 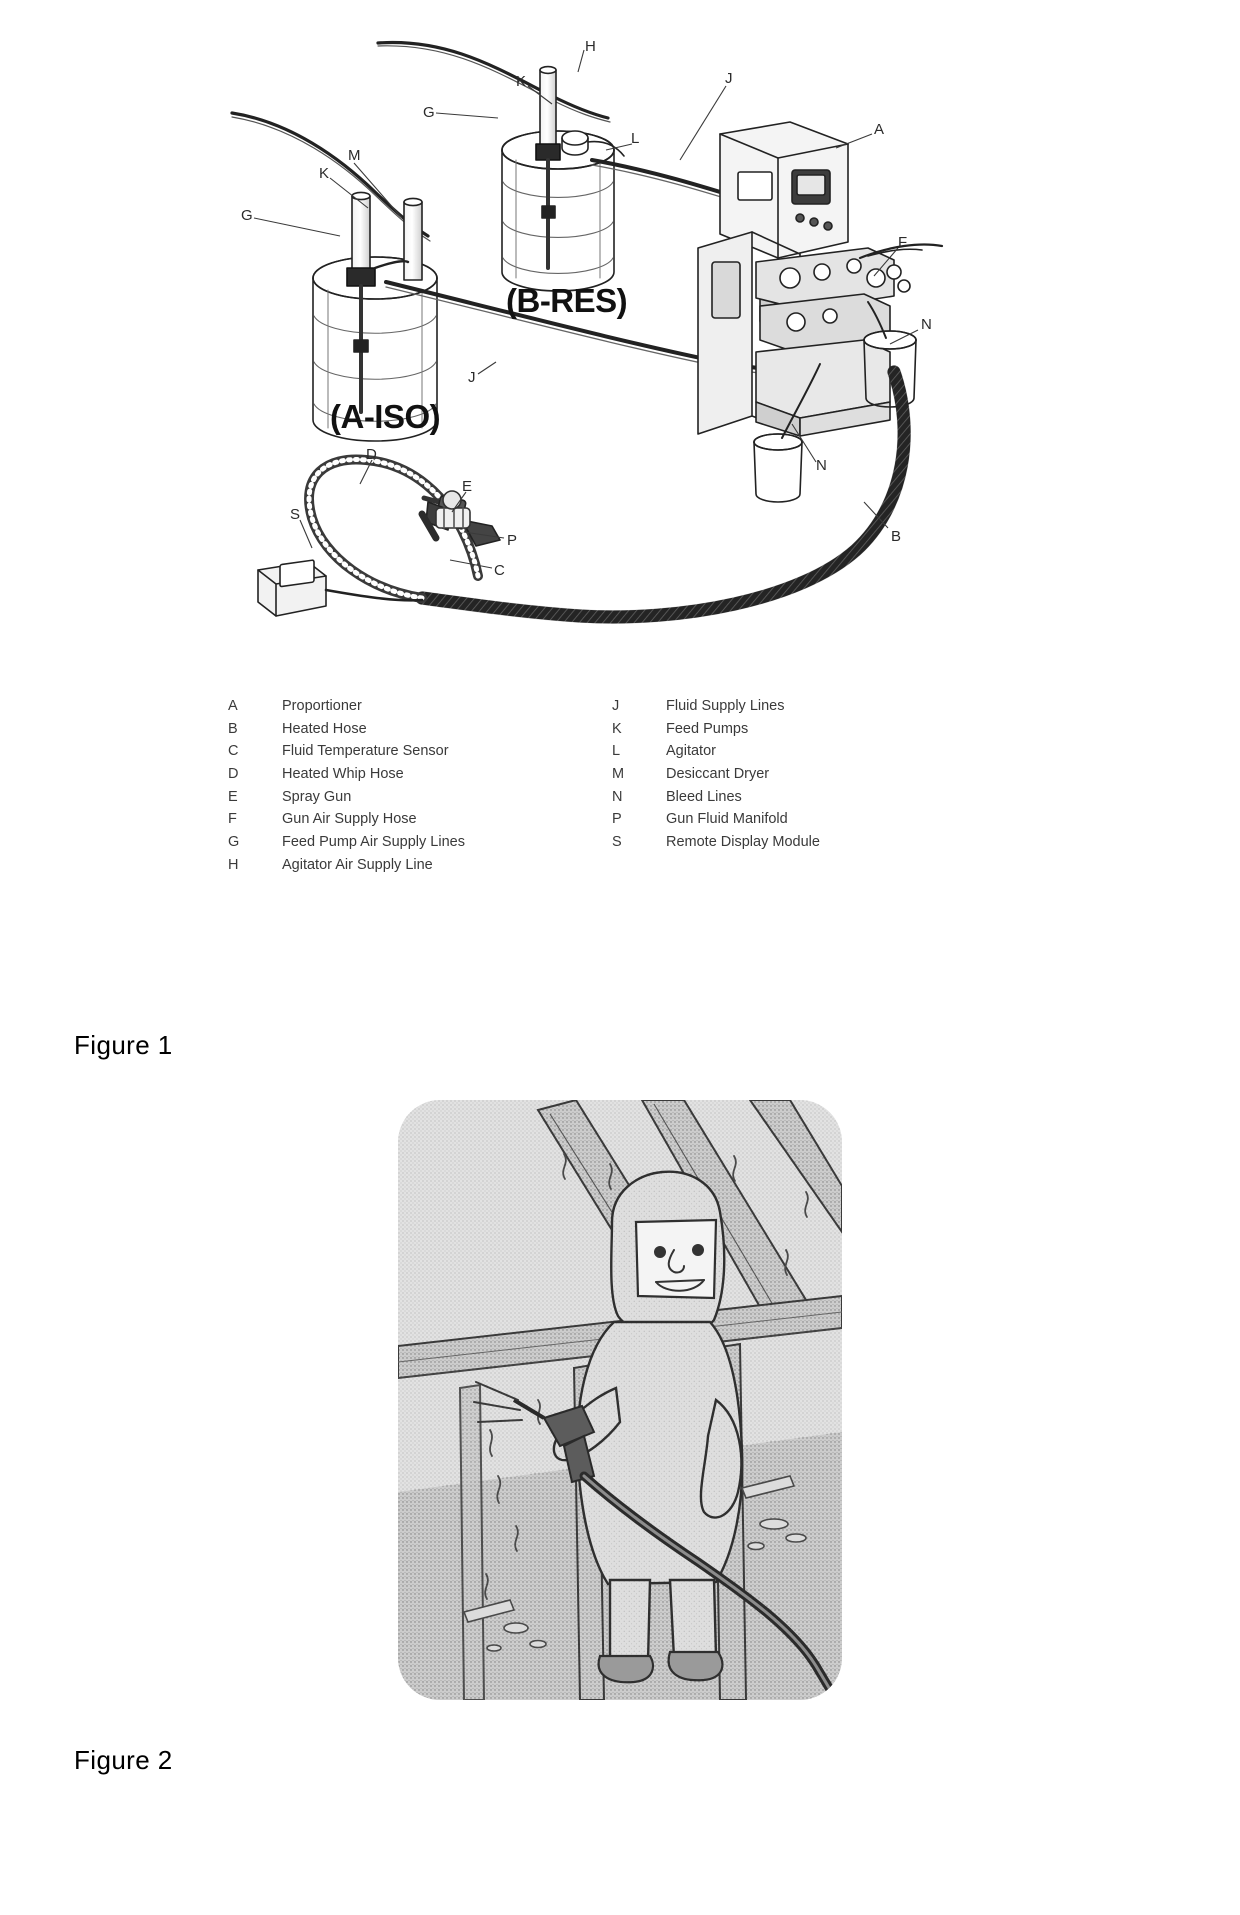 I want to click on legend-row: N Bleed Lines, so click(x=730, y=797).